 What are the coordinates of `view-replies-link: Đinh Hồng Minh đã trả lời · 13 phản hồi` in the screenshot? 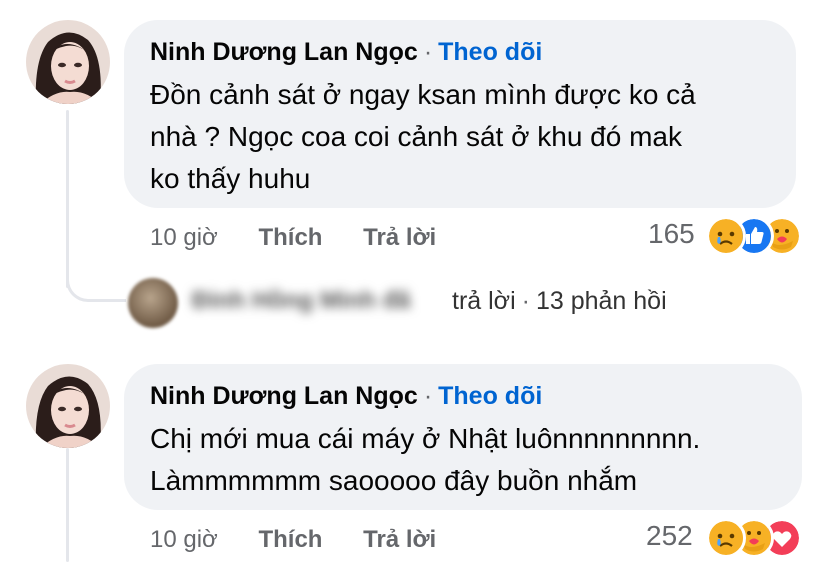 It's located at (428, 303).